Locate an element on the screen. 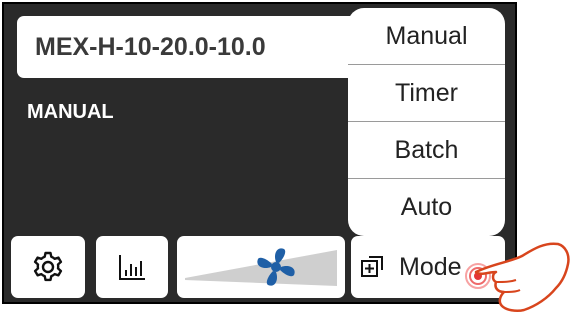 This screenshot has height=314, width=579. gear-icon is located at coordinates (48, 266).